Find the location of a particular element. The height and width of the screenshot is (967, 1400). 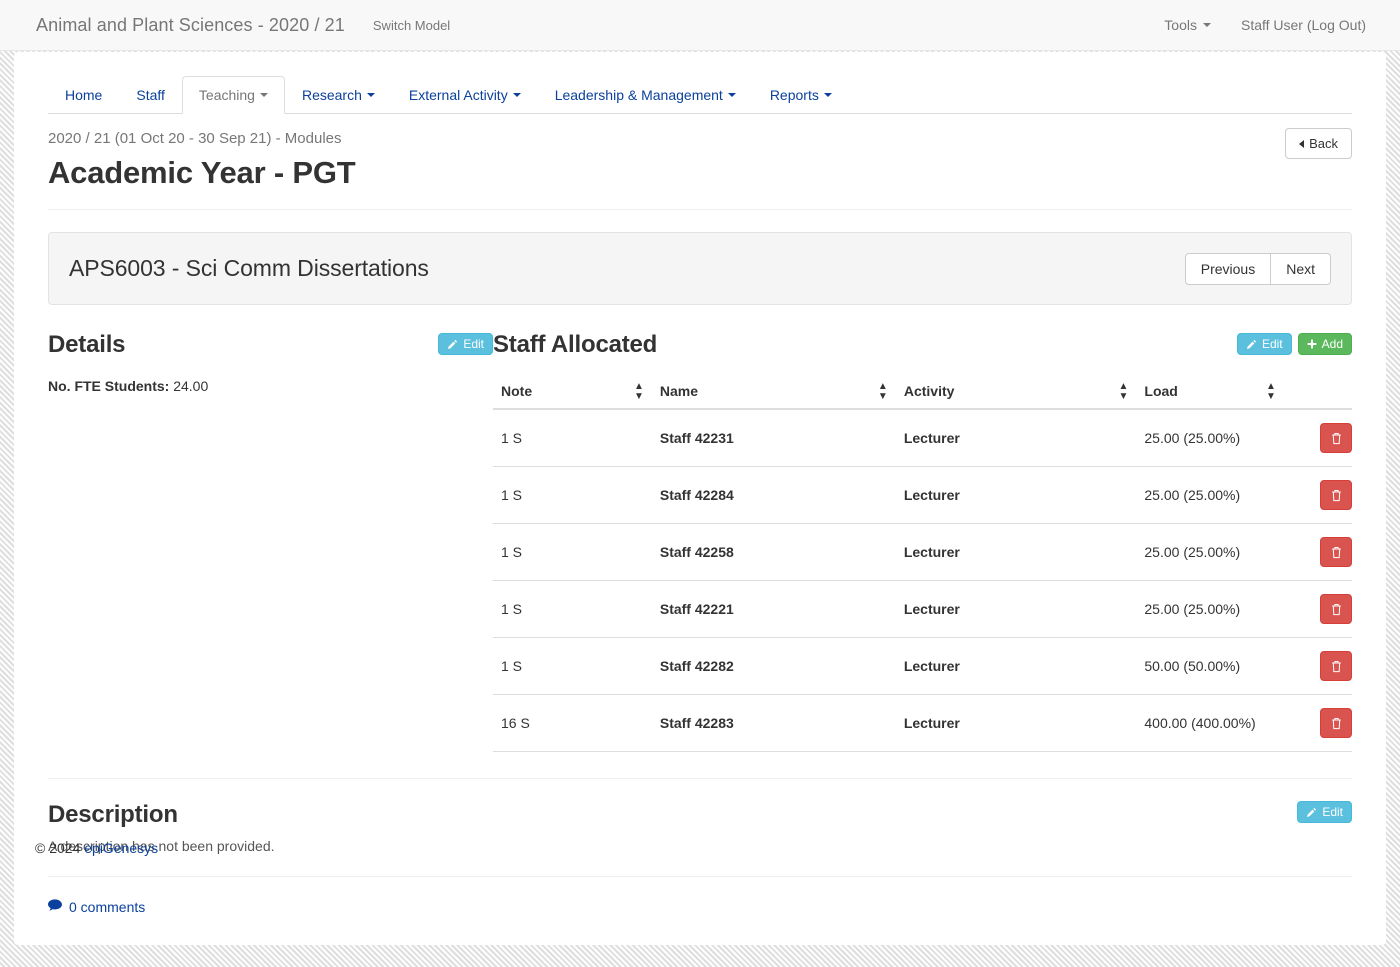

tab-home-label: Home is located at coordinates (84, 95).